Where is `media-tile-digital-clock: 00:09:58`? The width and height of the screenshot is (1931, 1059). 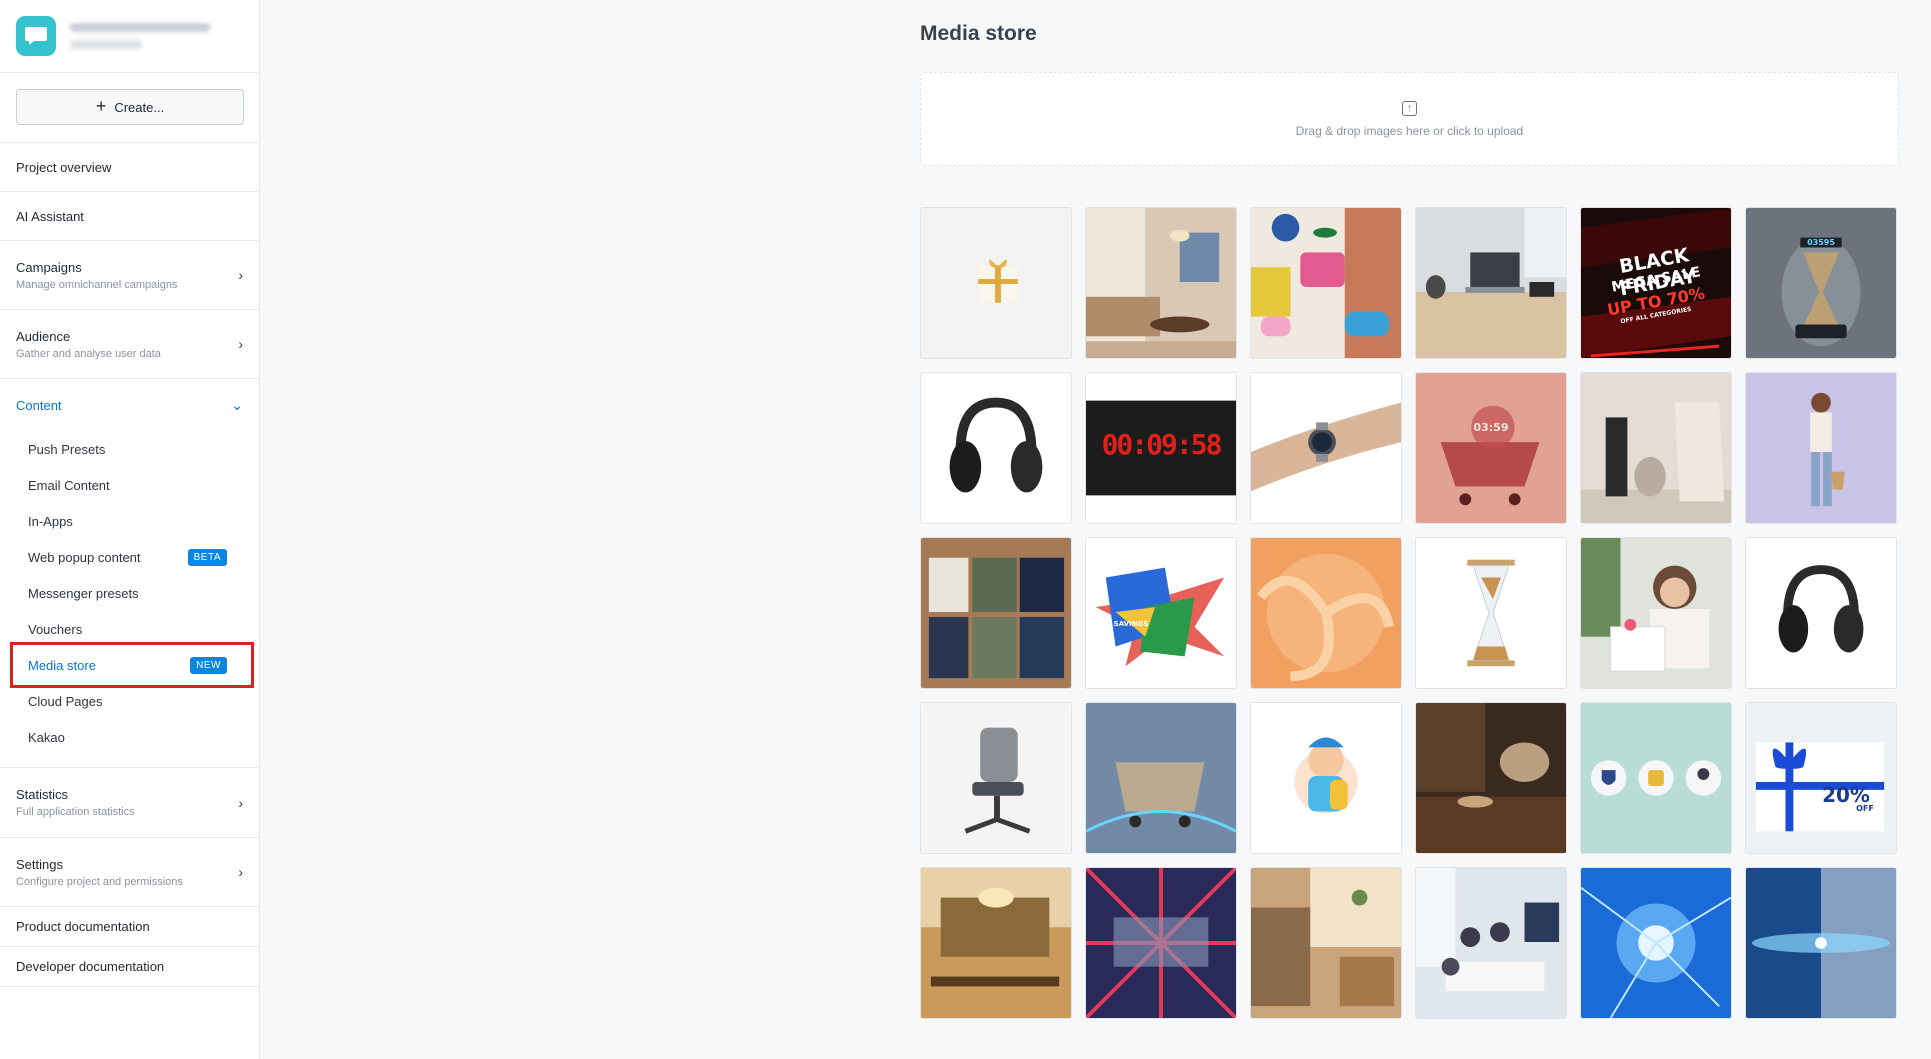 media-tile-digital-clock: 00:09:58 is located at coordinates (1161, 448).